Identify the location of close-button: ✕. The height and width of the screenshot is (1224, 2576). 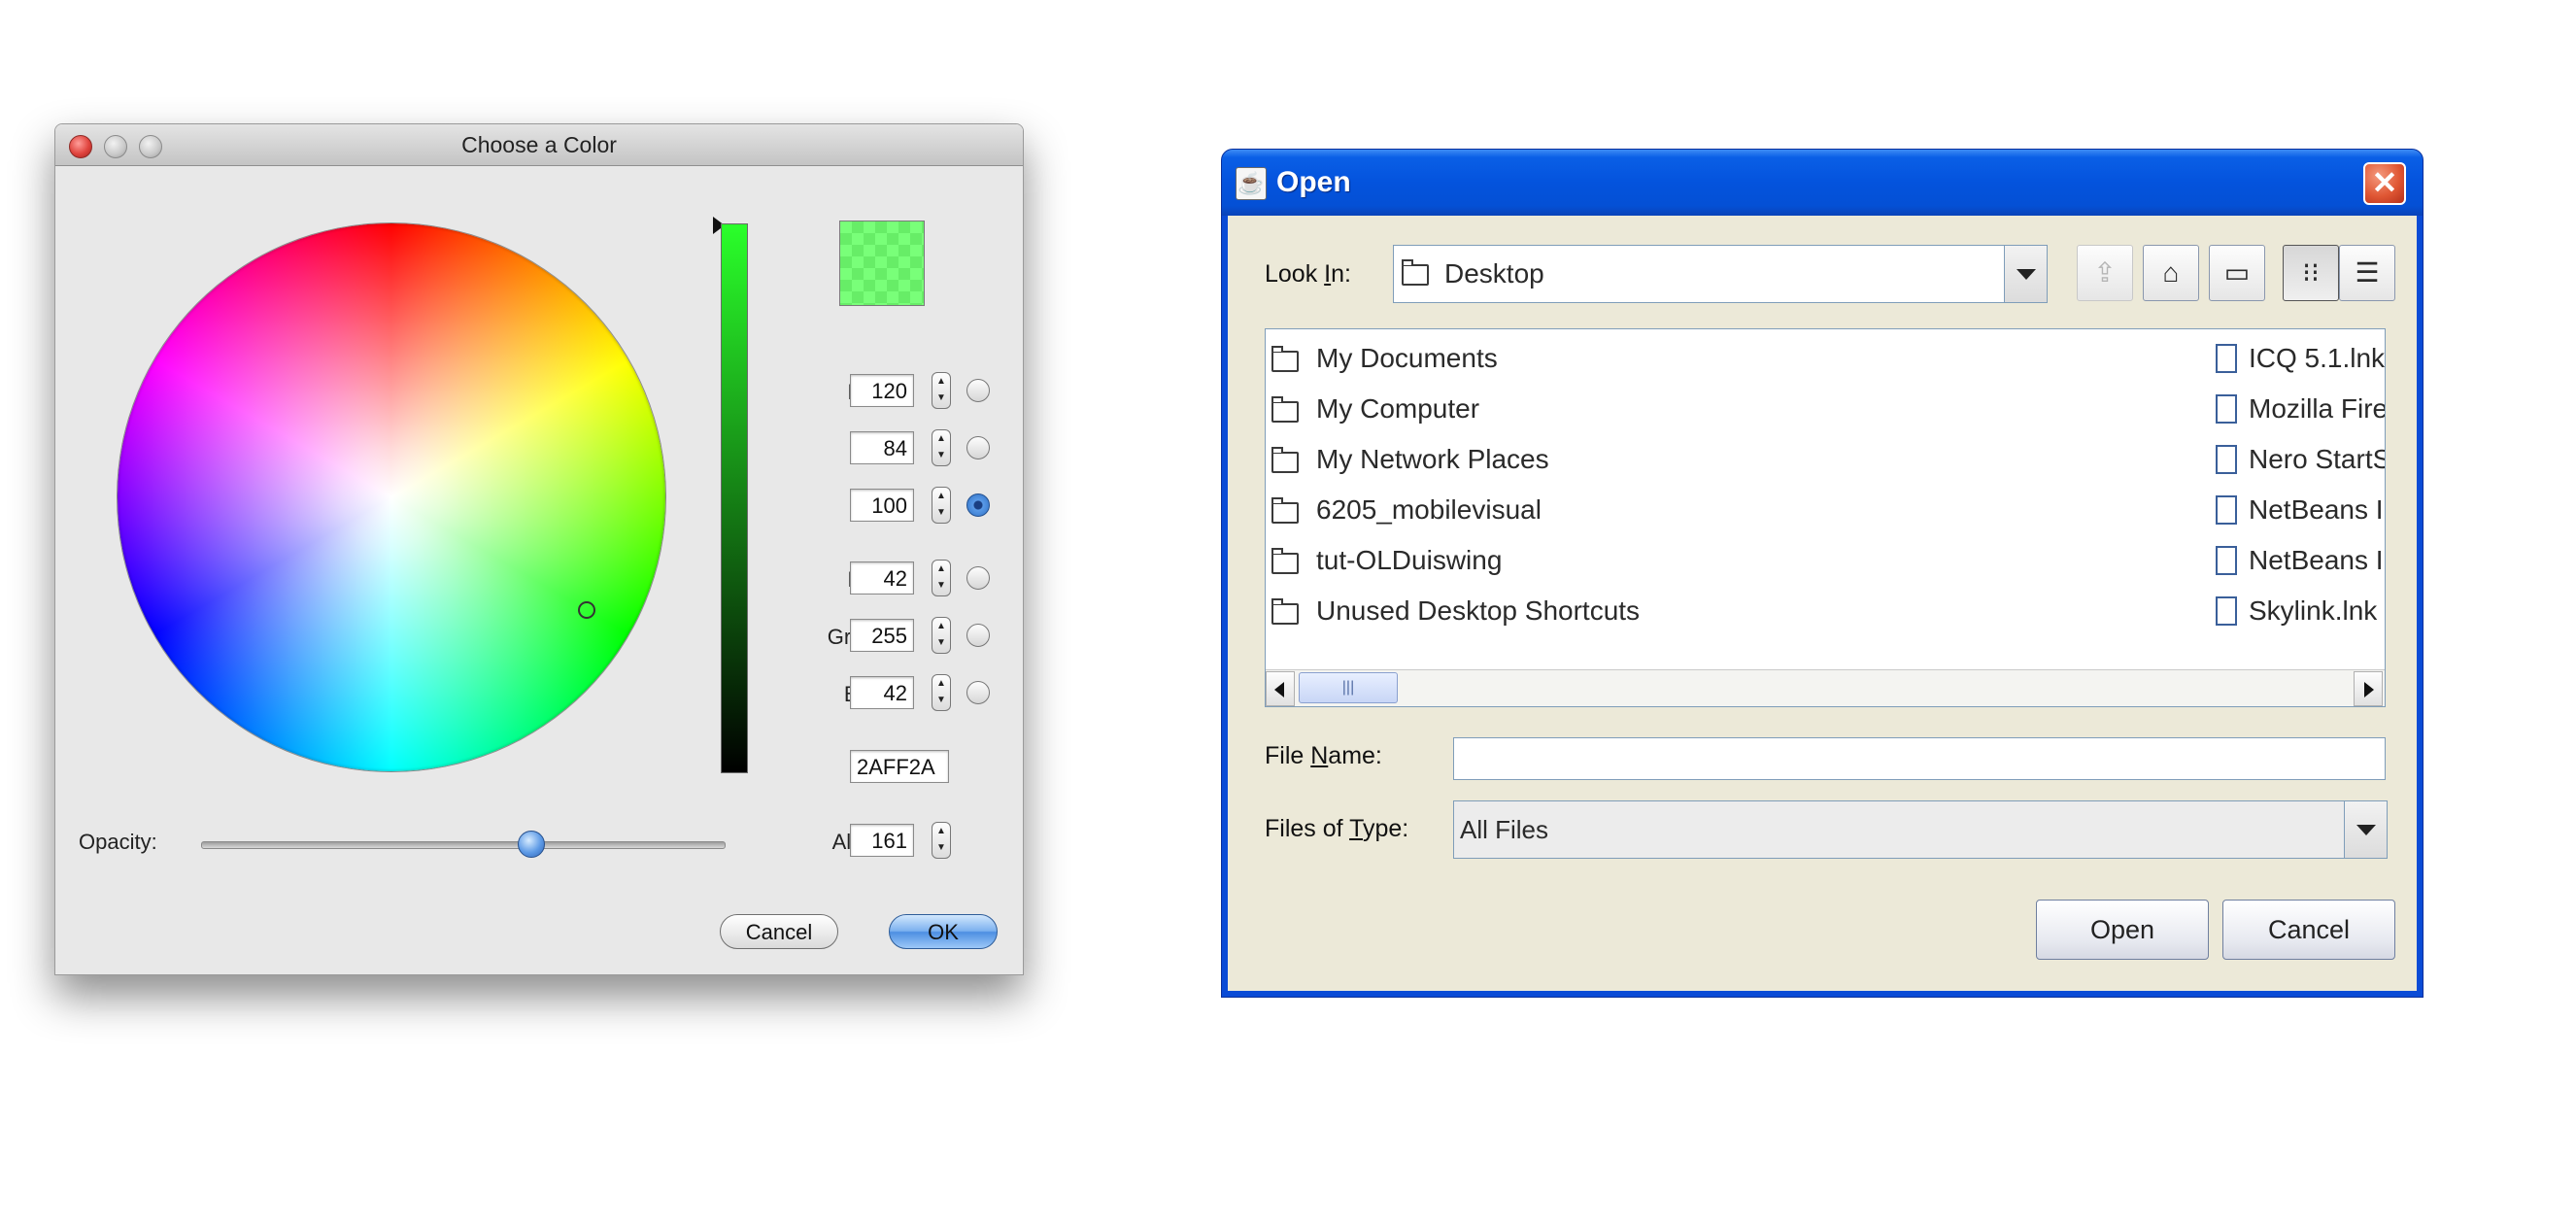
(2384, 183).